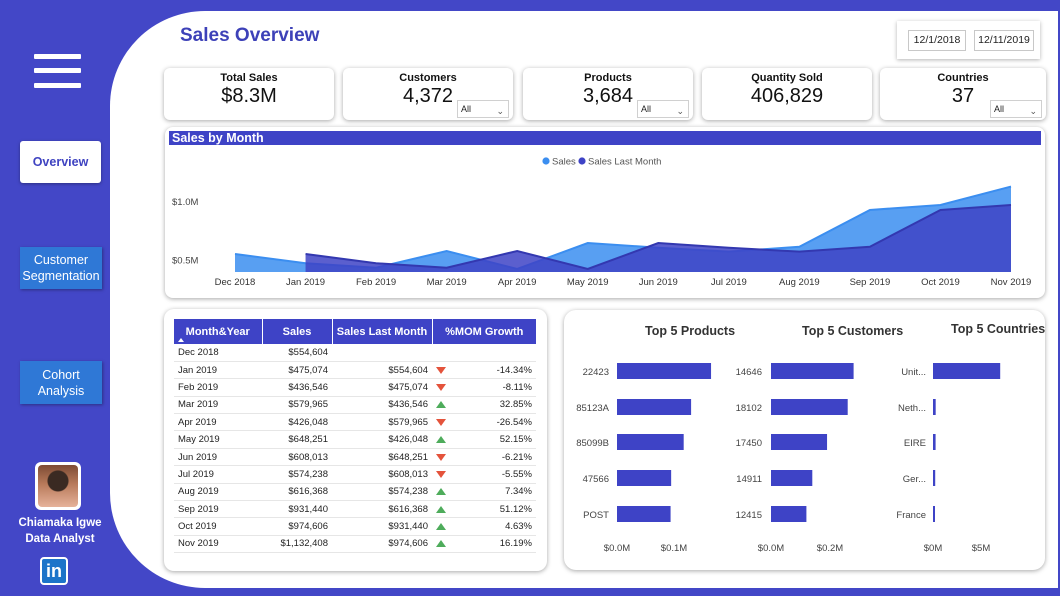 The image size is (1060, 596). I want to click on x-tick-label: $0.1M, so click(674, 548).